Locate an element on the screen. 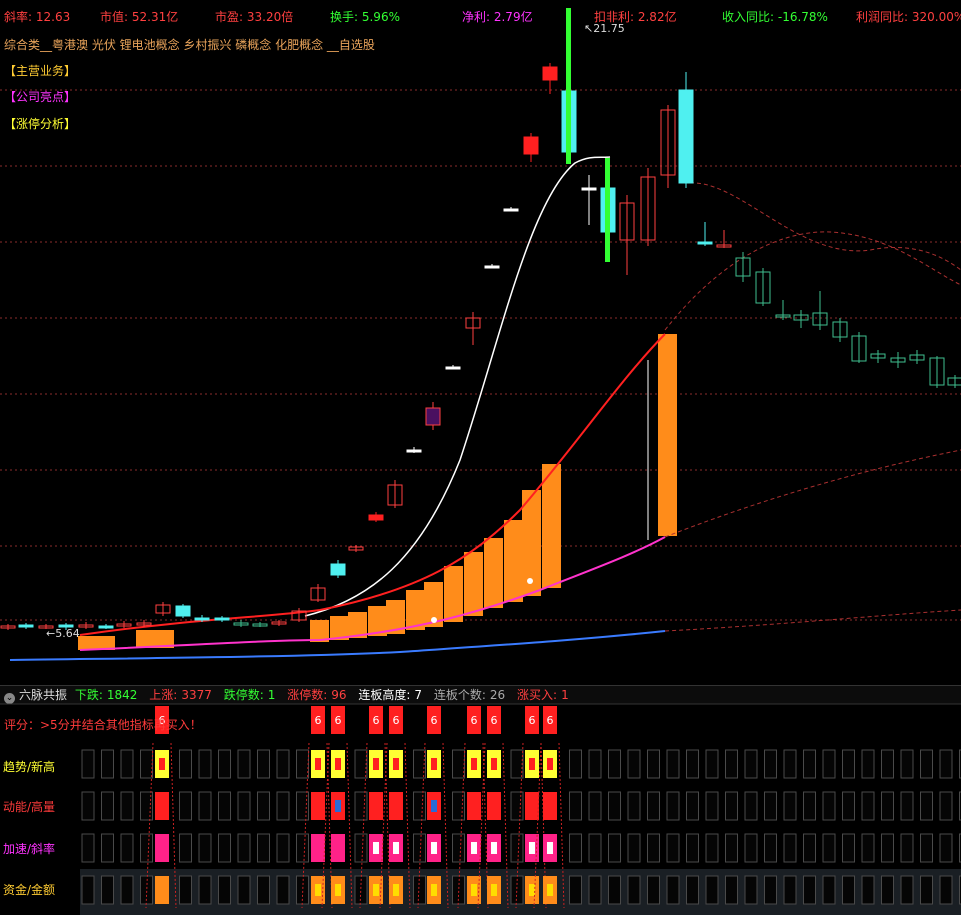 The image size is (961, 915). score-tag-text-4: 6 is located at coordinates (396, 720).